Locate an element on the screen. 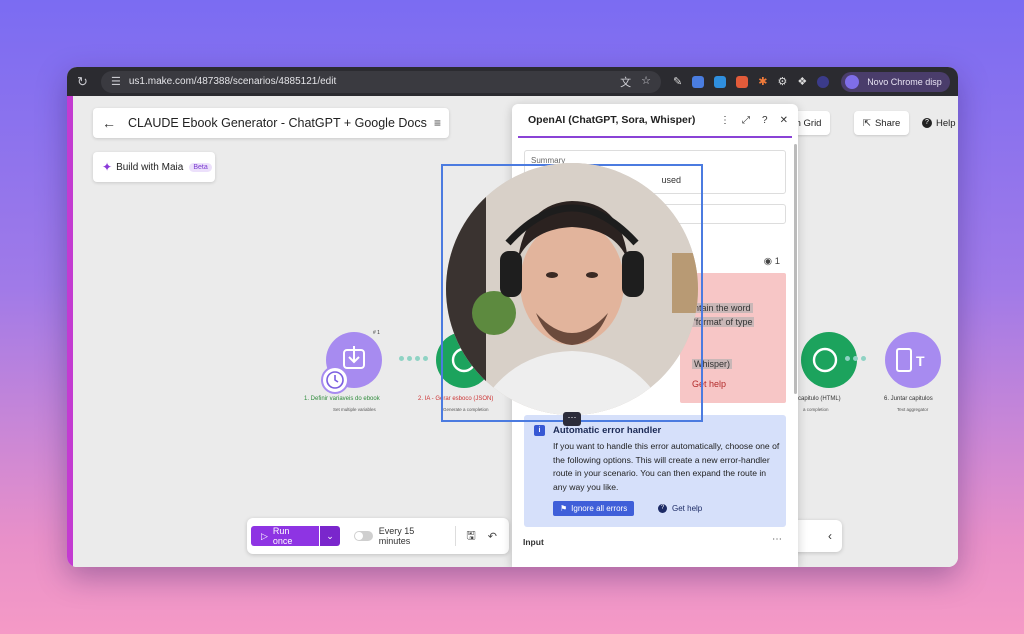 Image resolution: width=1024 pixels, height=634 pixels. profile-label: Novo Chrome disp is located at coordinates (904, 81).